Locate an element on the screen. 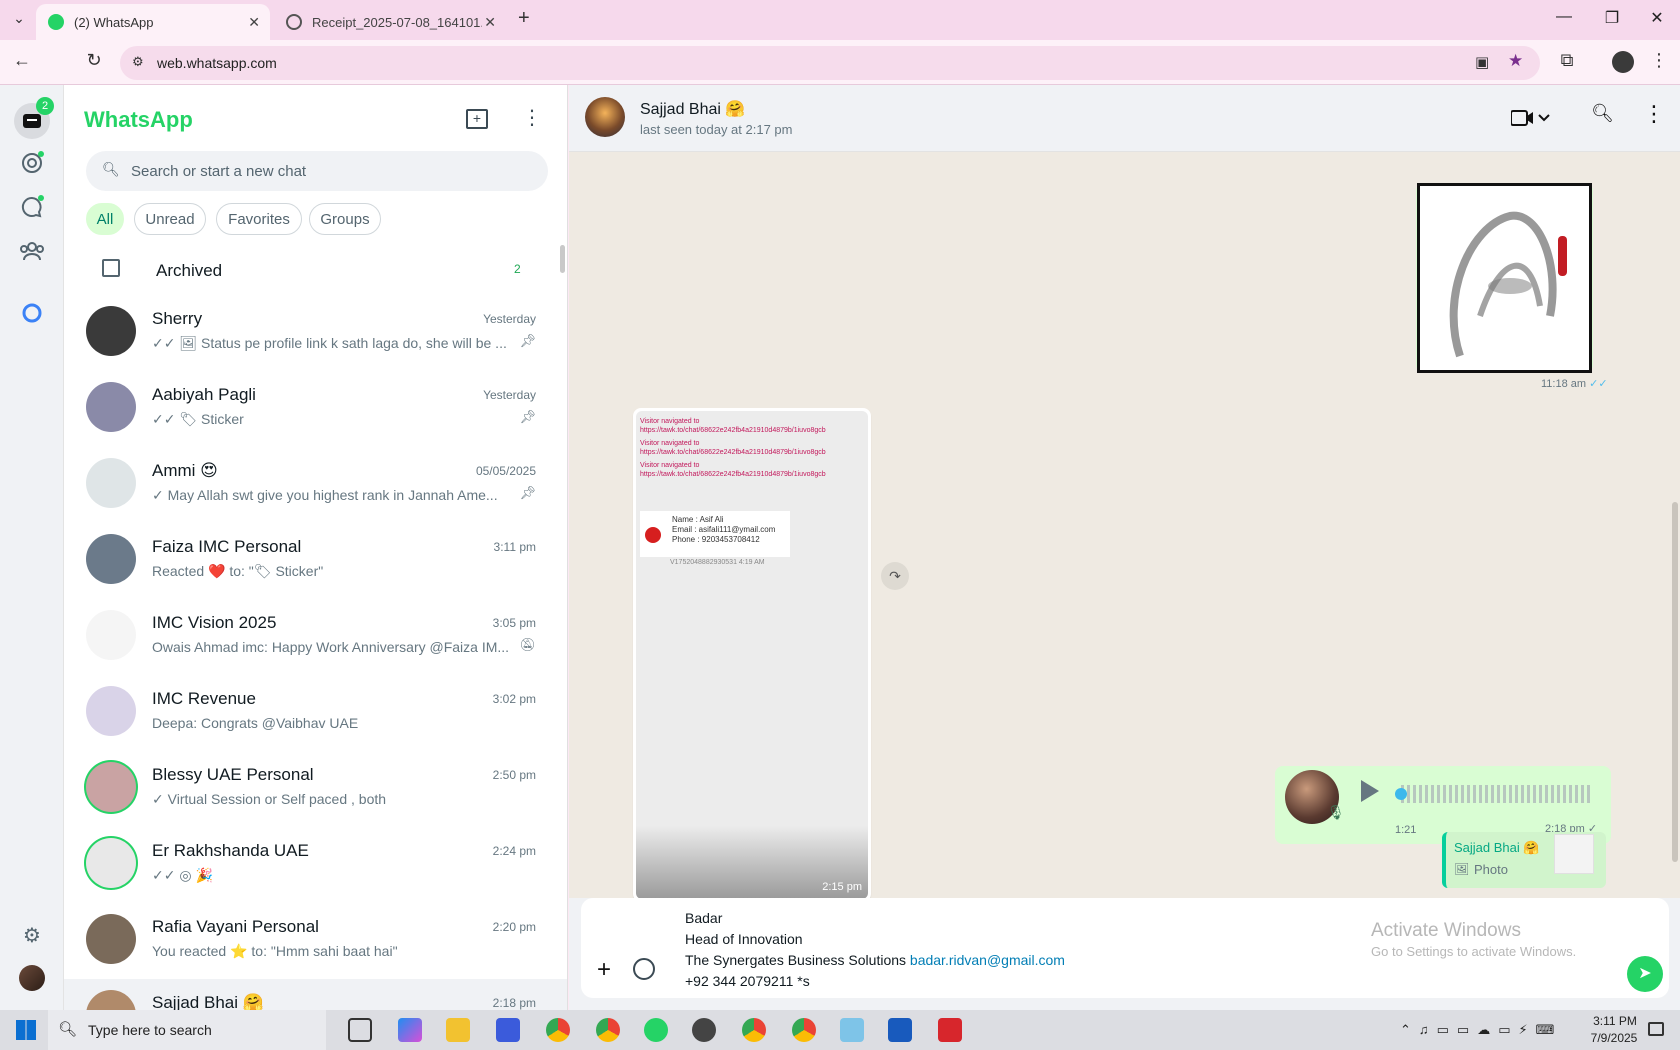  chrome-profile-icon is located at coordinates (608, 1030).